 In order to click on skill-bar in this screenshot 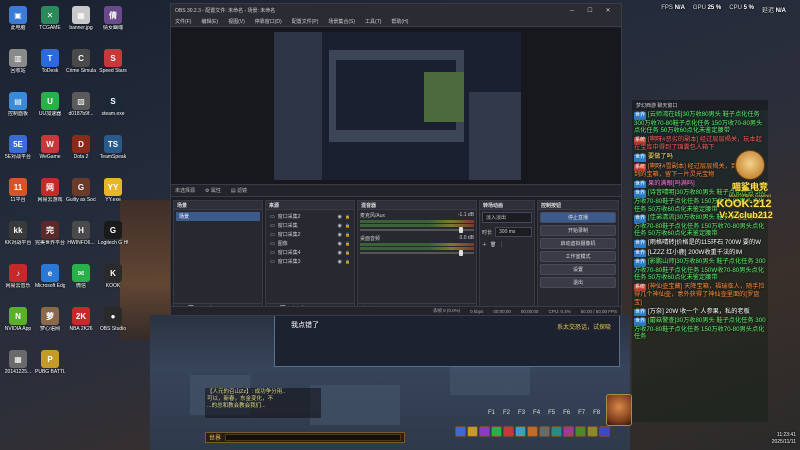, I will do `click(532, 431)`.